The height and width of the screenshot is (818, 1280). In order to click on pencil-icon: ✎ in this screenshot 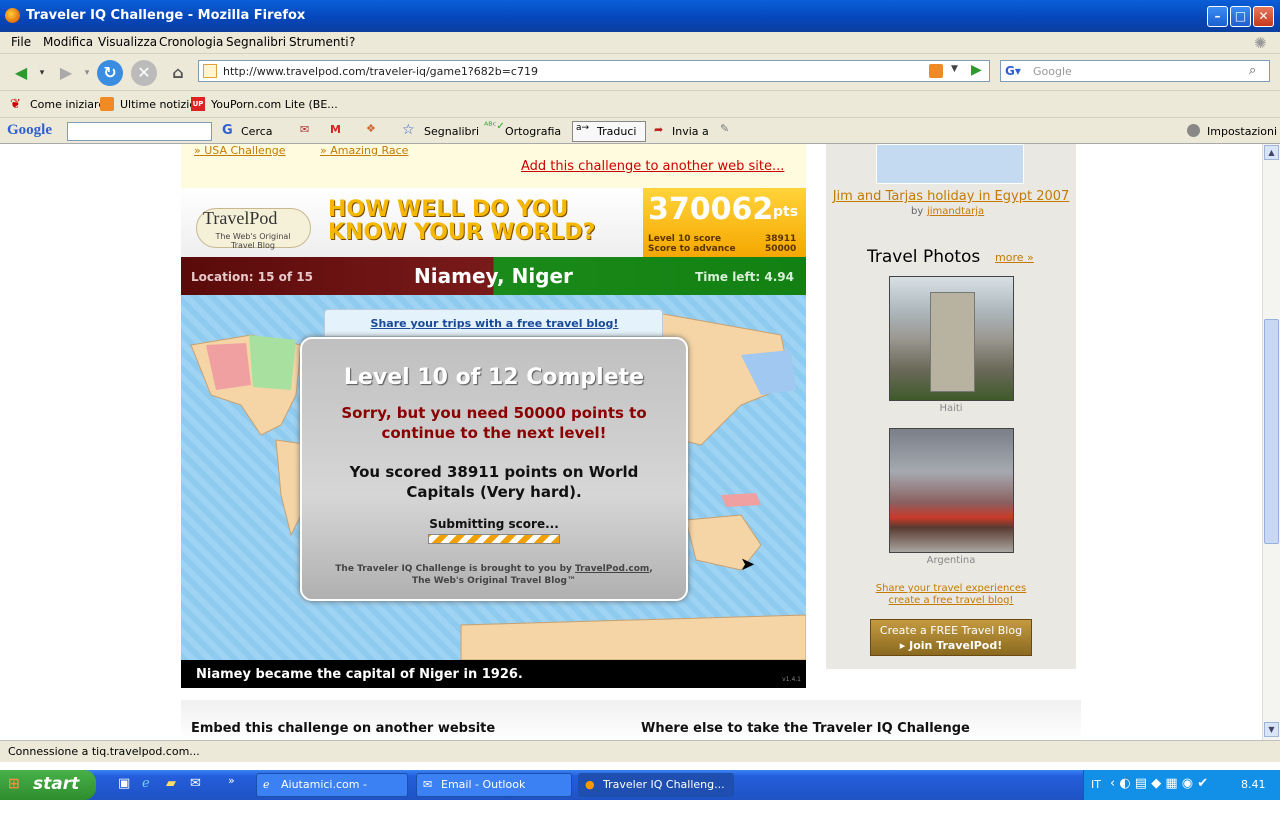, I will do `click(724, 128)`.